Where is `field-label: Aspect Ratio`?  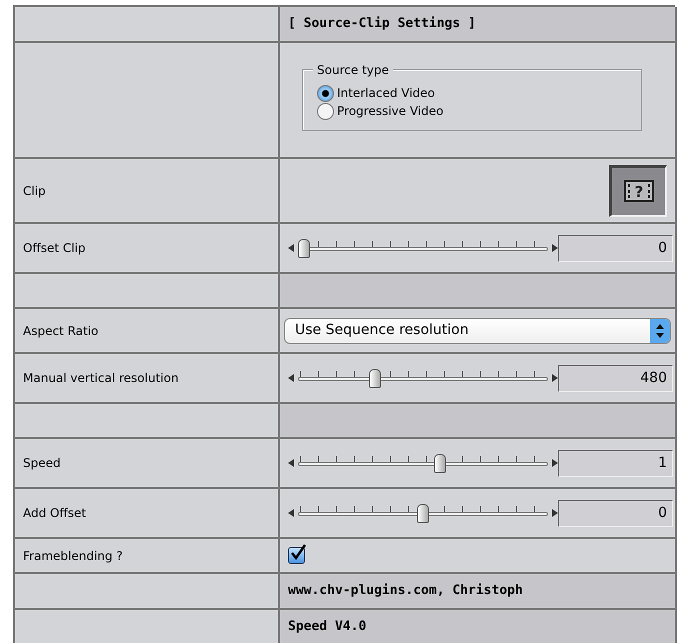 field-label: Aspect Ratio is located at coordinates (60, 331).